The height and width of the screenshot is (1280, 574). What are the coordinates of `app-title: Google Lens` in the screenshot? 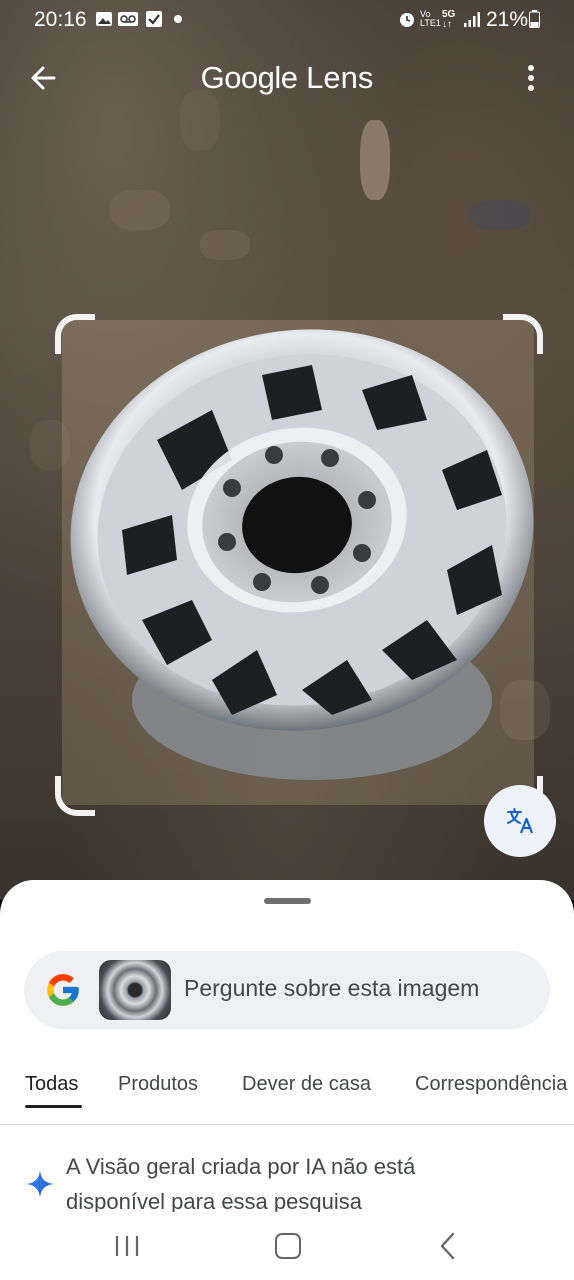 It's located at (287, 78).